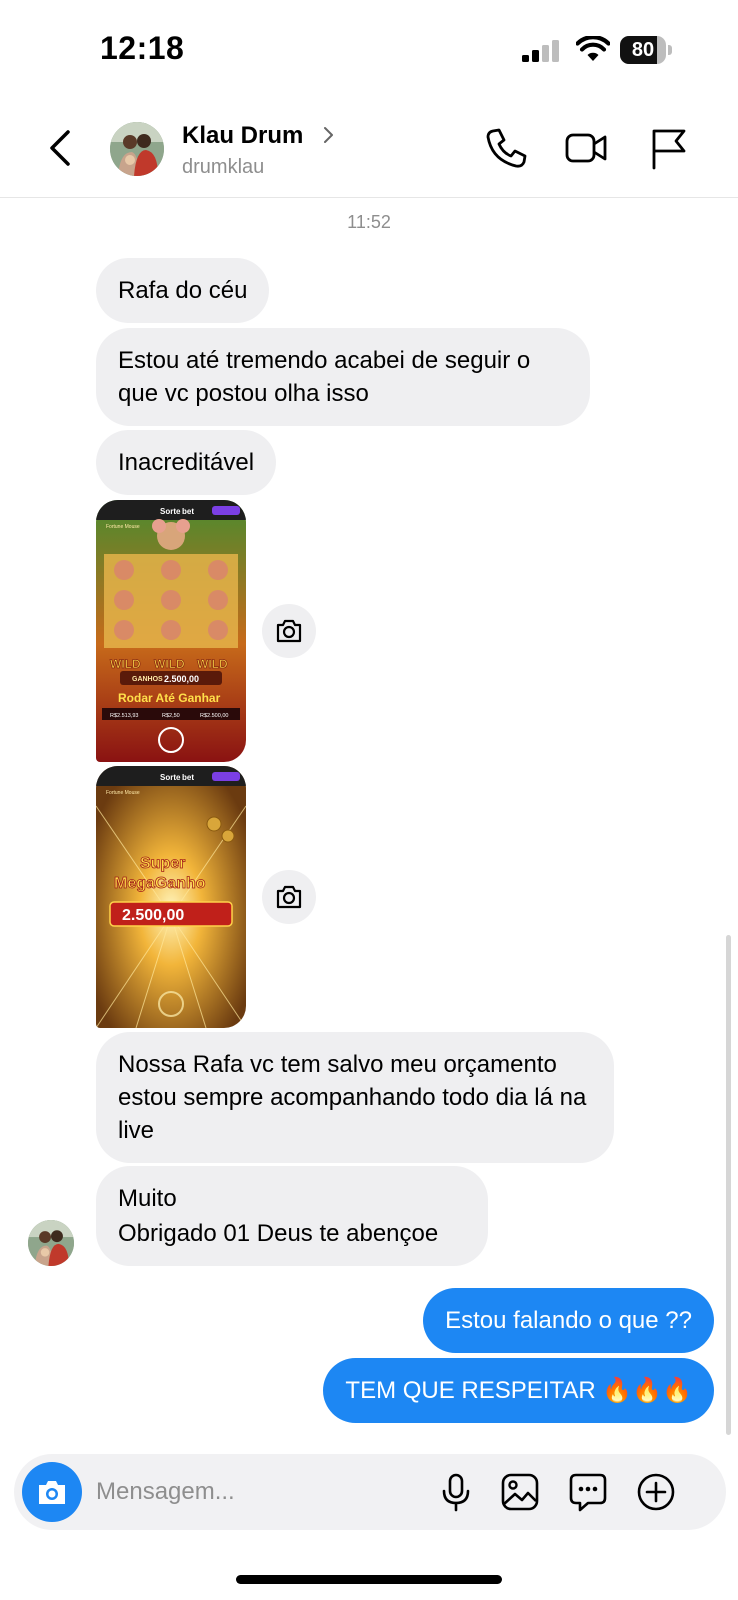 This screenshot has height=1600, width=738. I want to click on outgoing-message: Estou falando o que ??, so click(568, 1320).